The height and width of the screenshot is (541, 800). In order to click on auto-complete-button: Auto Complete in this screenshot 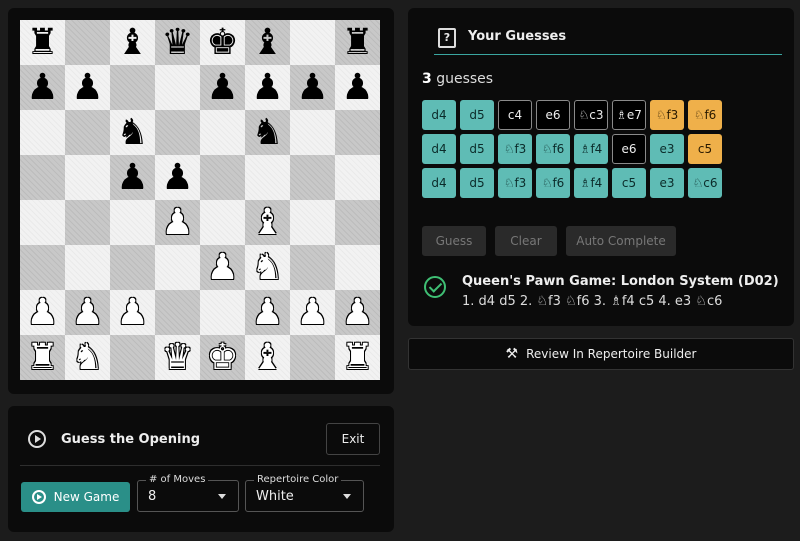, I will do `click(621, 241)`.